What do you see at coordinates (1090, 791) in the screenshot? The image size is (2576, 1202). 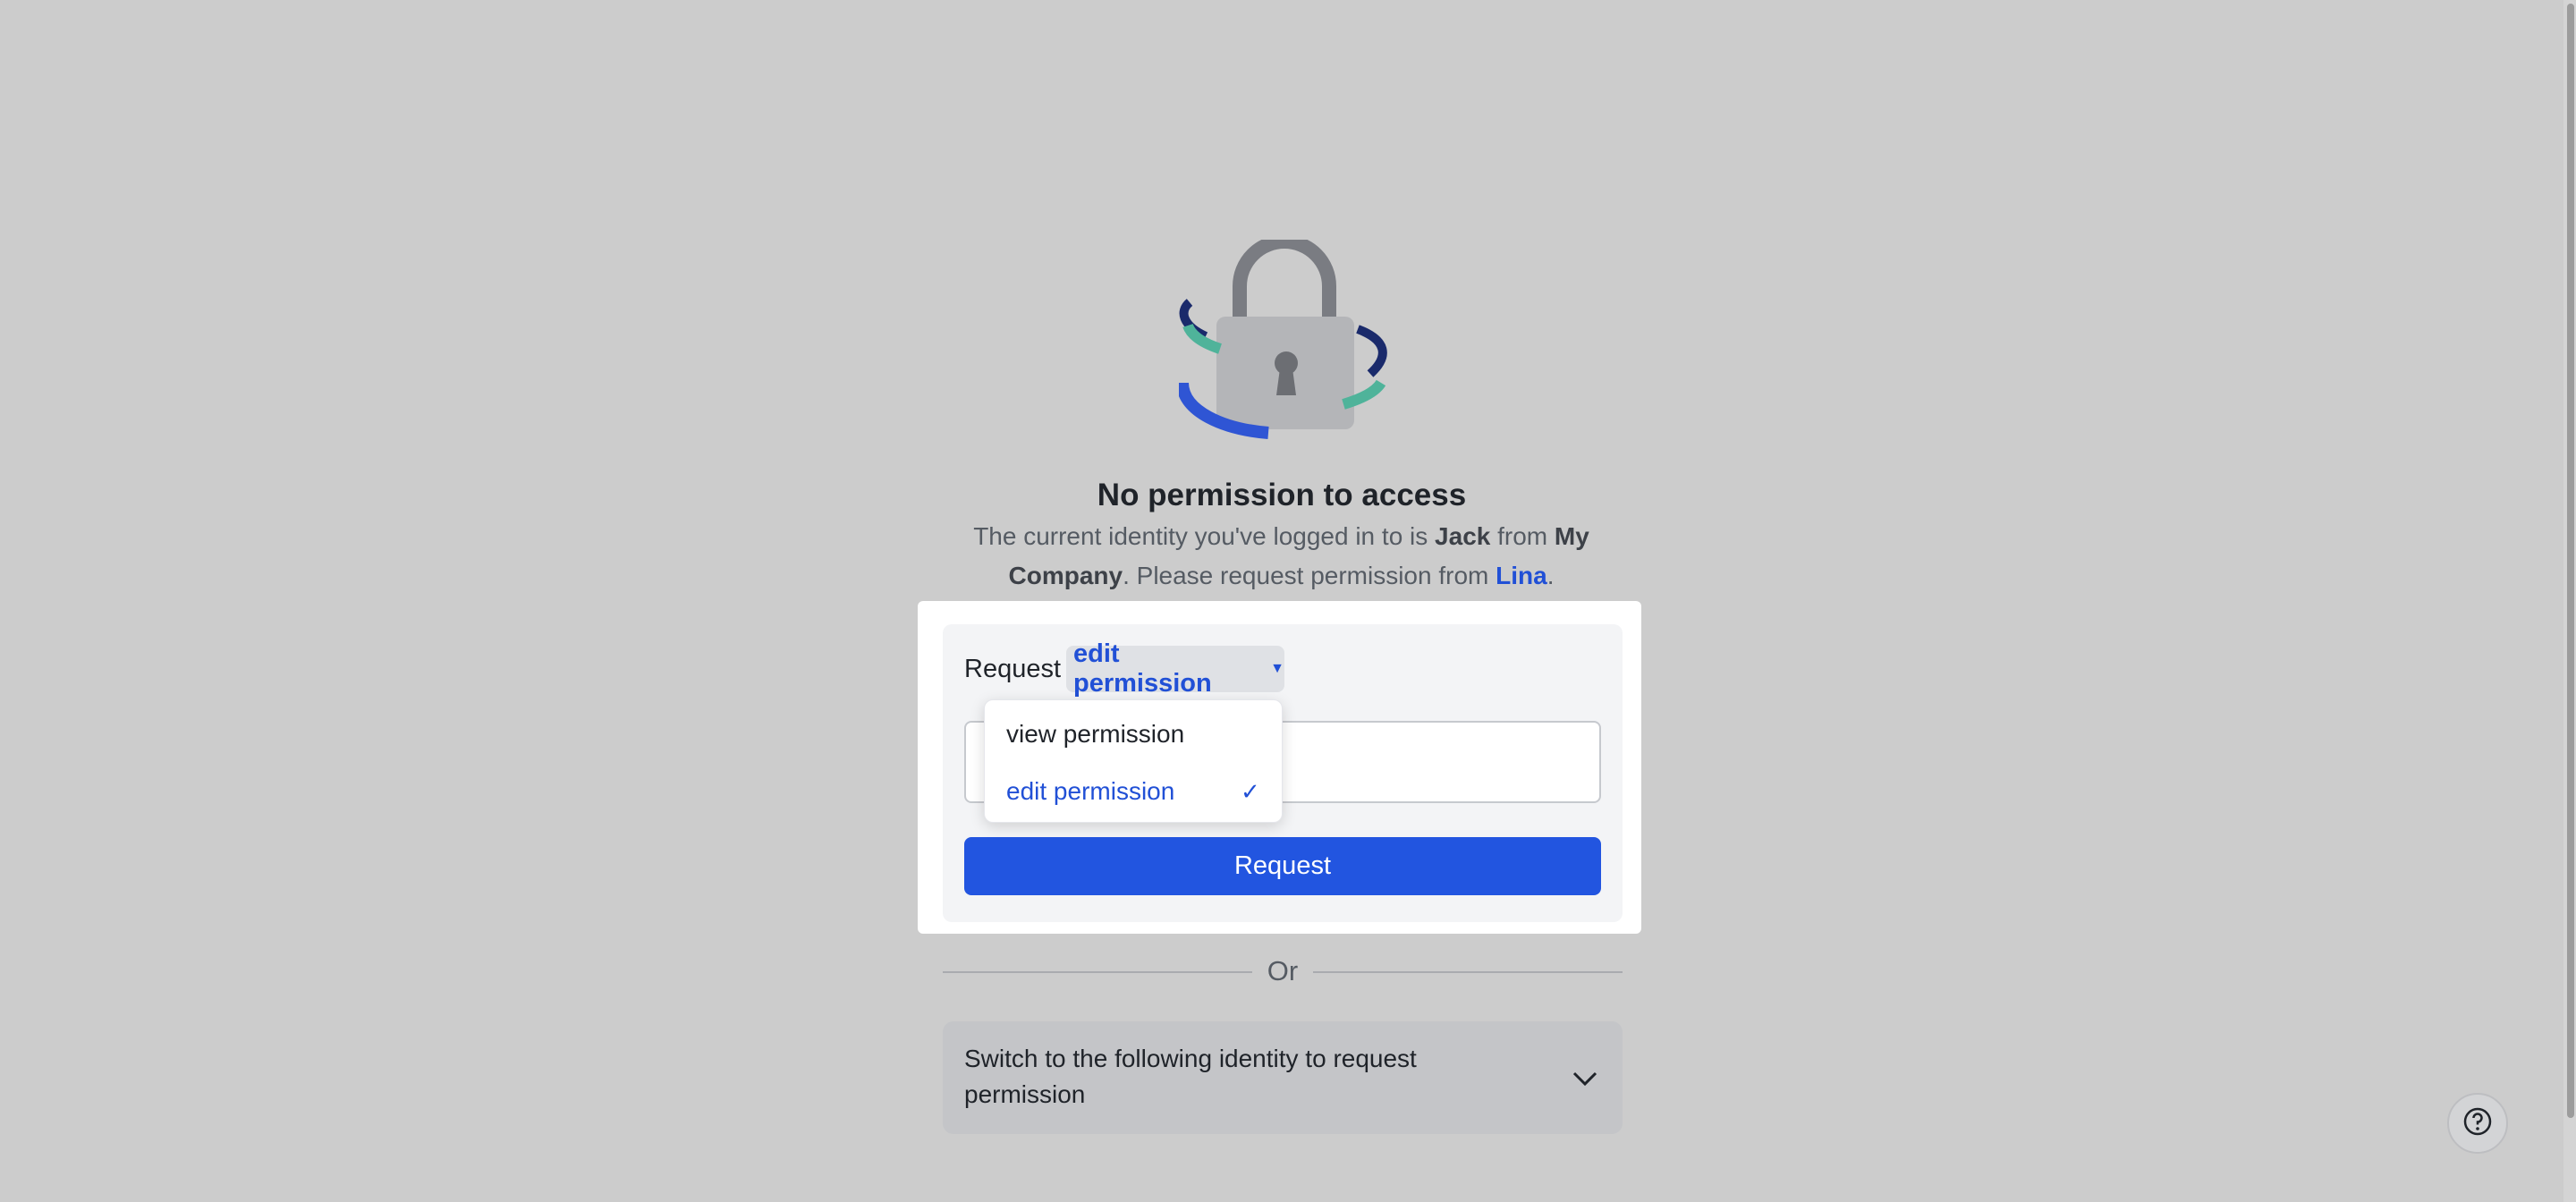 I see `dropdown-option-edit: edit permission` at bounding box center [1090, 791].